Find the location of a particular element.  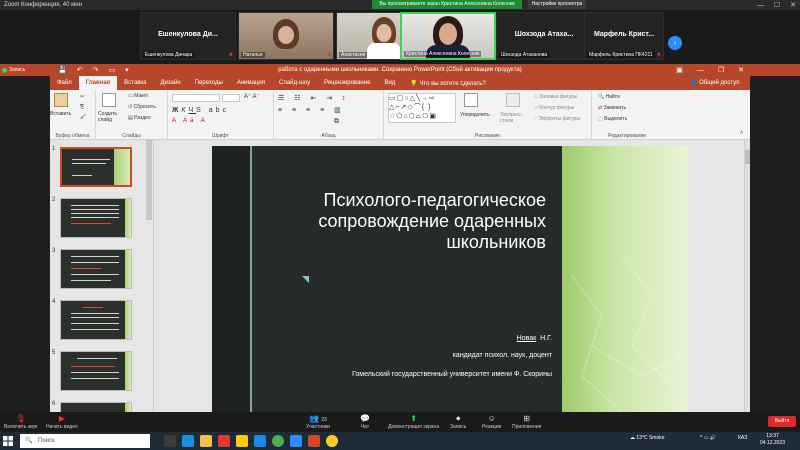

slide-author: Новак Н.Г. is located at coordinates (402, 338).